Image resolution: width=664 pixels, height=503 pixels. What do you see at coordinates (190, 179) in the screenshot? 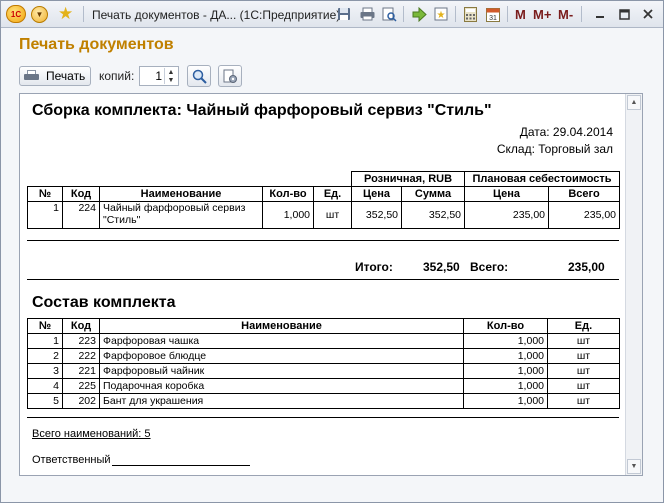
I see `table-header-spacer` at bounding box center [190, 179].